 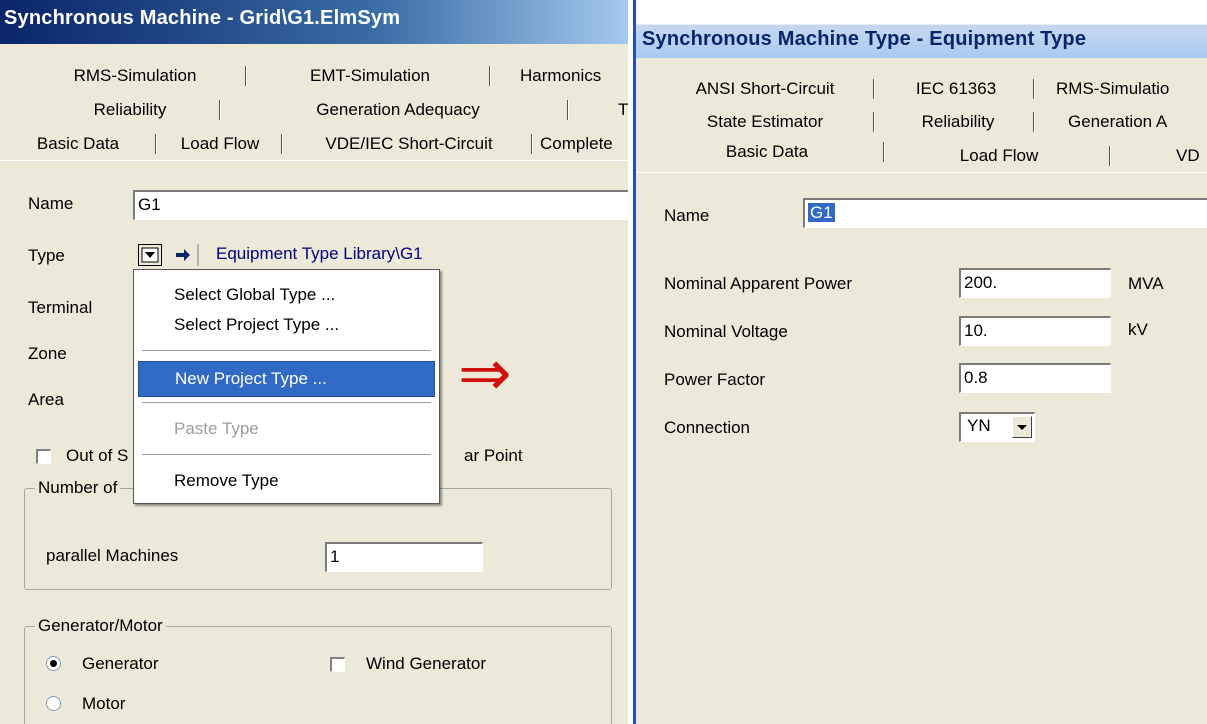 I want to click on generator-motor-legend: Generator/Motor, so click(x=100, y=626).